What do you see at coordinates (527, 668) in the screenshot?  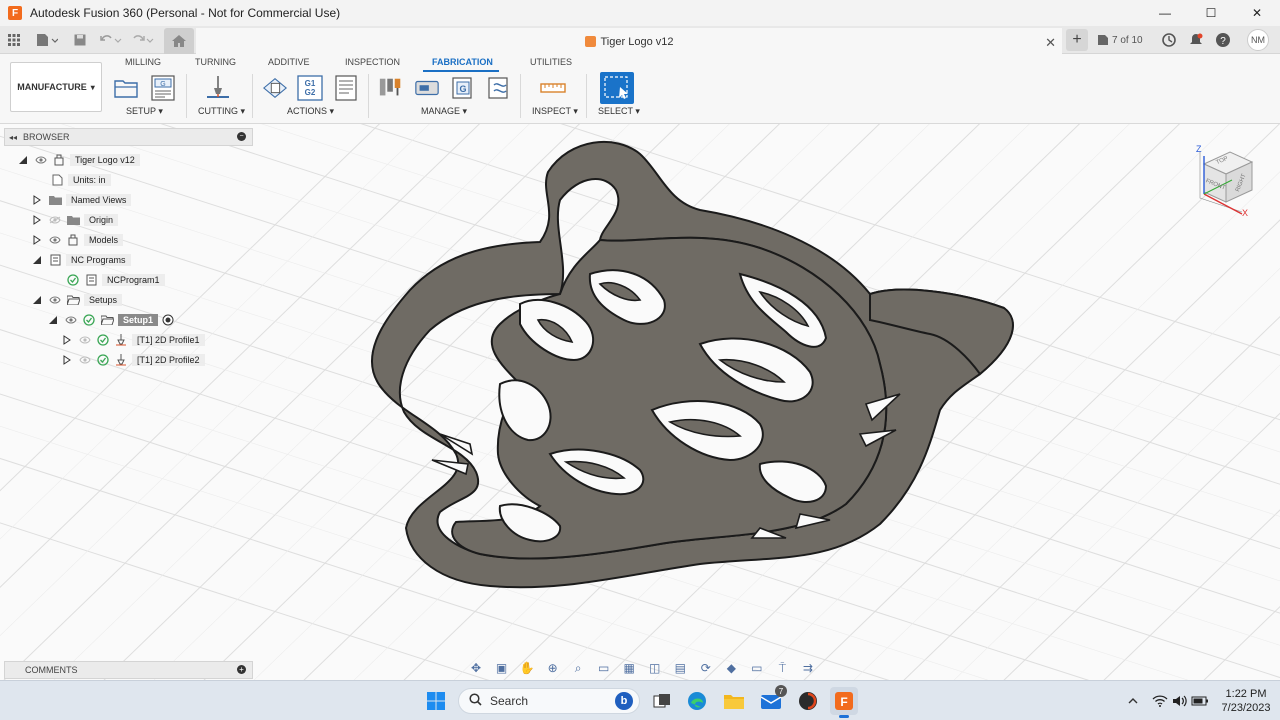 I see `pan-hand-icon: ✋` at bounding box center [527, 668].